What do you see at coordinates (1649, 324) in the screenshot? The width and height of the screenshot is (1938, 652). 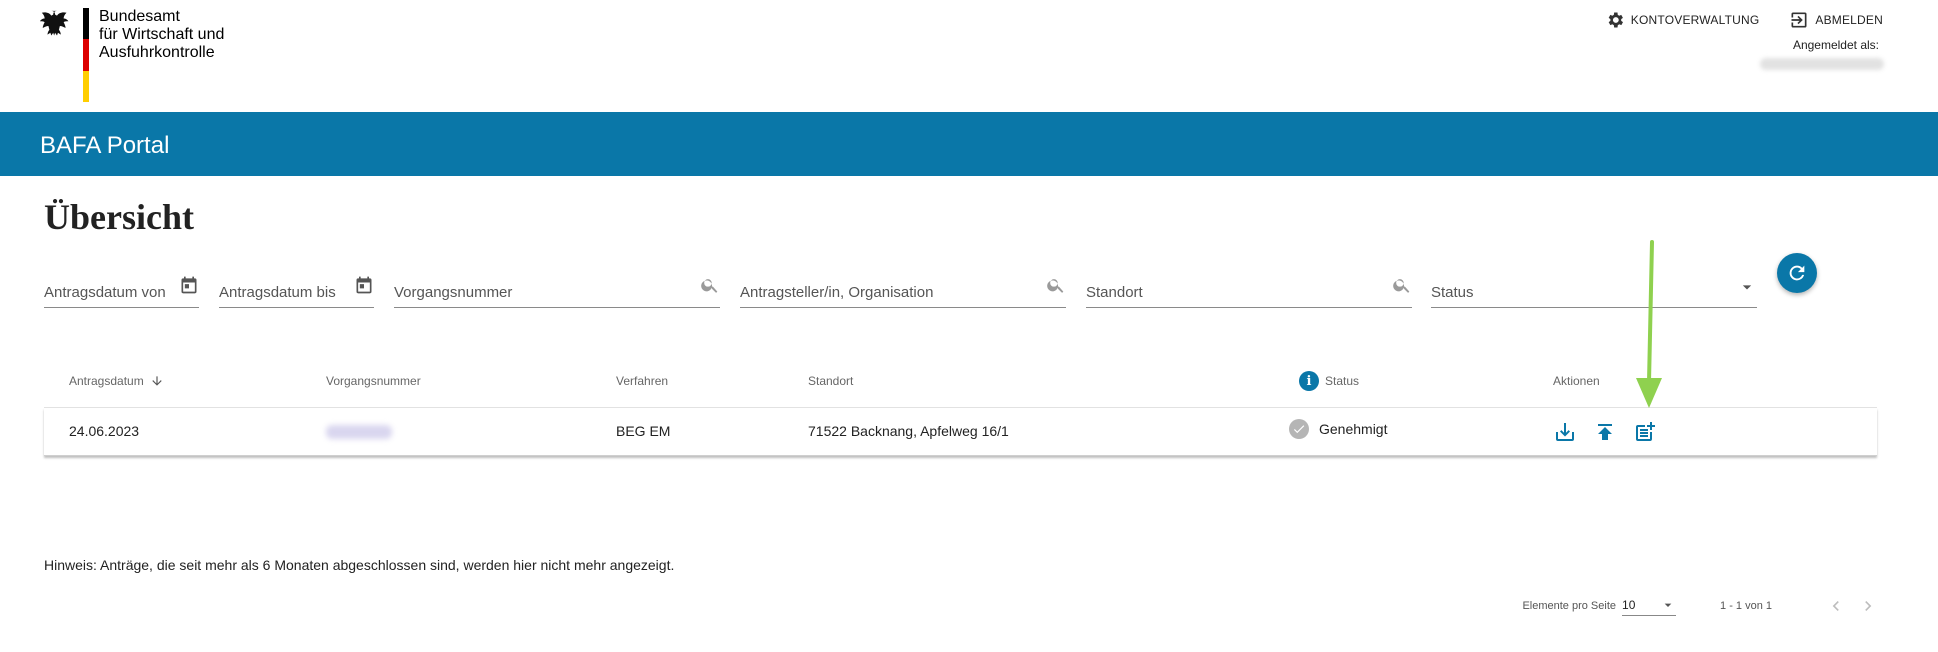 I see `annotation-arrow` at bounding box center [1649, 324].